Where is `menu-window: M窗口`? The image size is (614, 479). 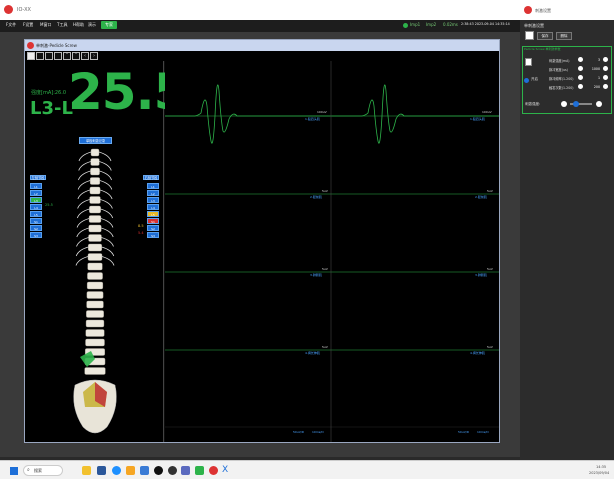
menu-window: M窗口 is located at coordinates (45, 25).